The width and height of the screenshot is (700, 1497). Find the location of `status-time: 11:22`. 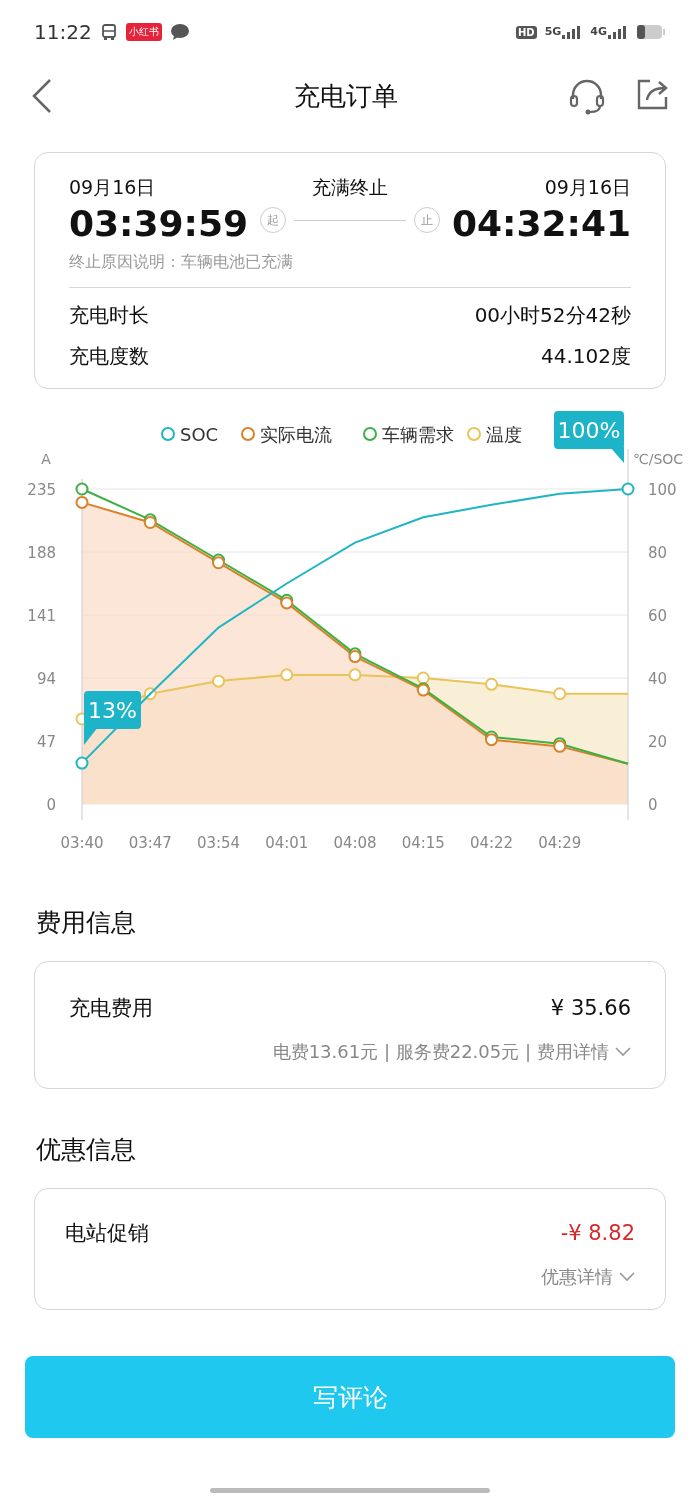

status-time: 11:22 is located at coordinates (63, 32).